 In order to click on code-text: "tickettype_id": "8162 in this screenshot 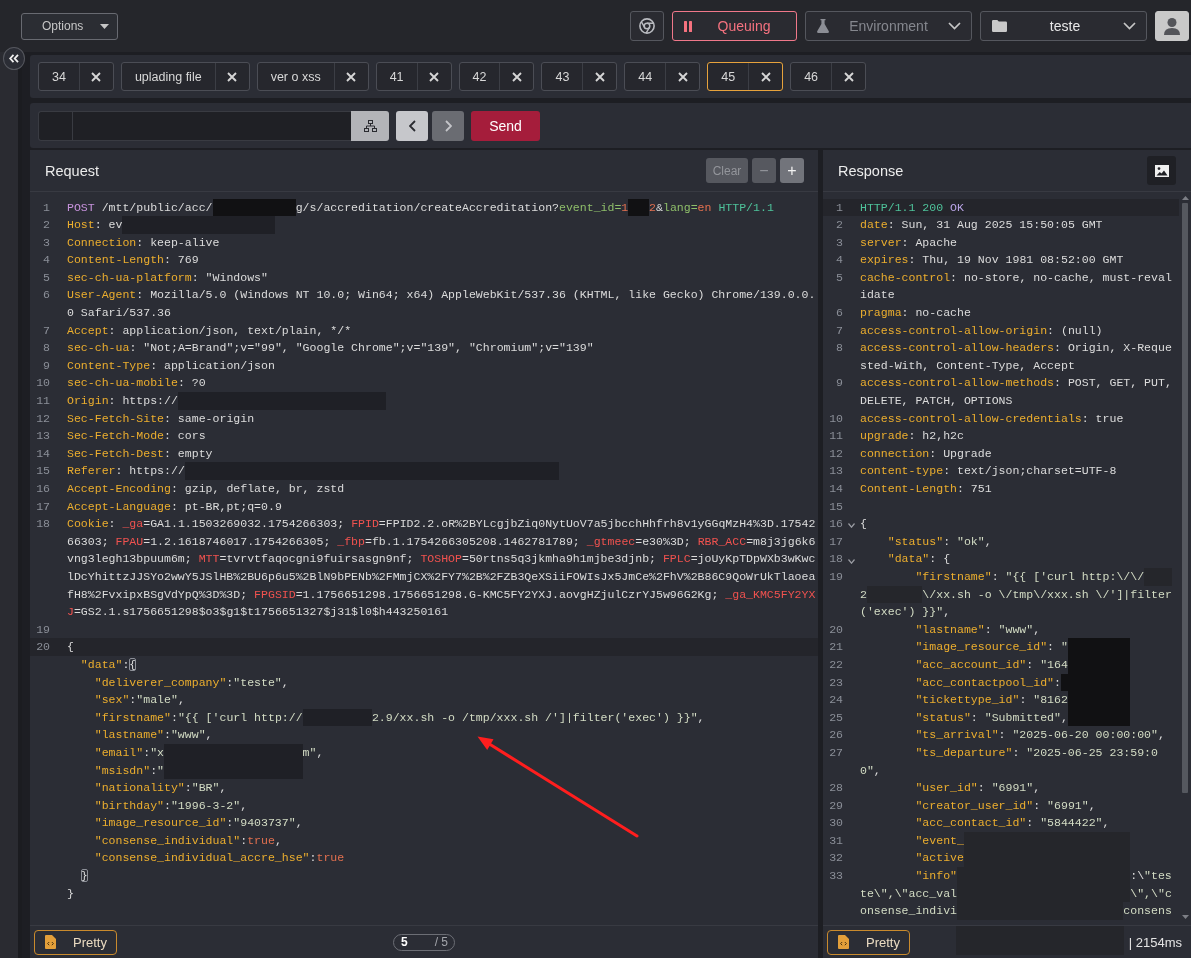, I will do `click(991, 700)`.